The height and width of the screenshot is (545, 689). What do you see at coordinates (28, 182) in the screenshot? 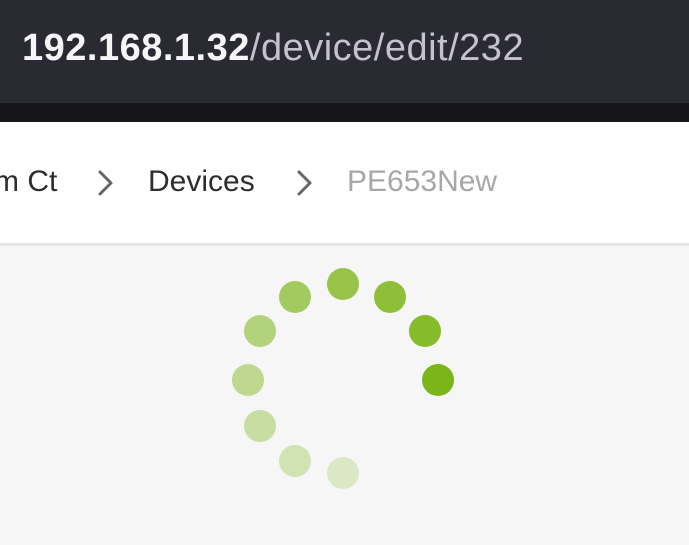
I see `breadcrumb-item-ancestor: m Ct` at bounding box center [28, 182].